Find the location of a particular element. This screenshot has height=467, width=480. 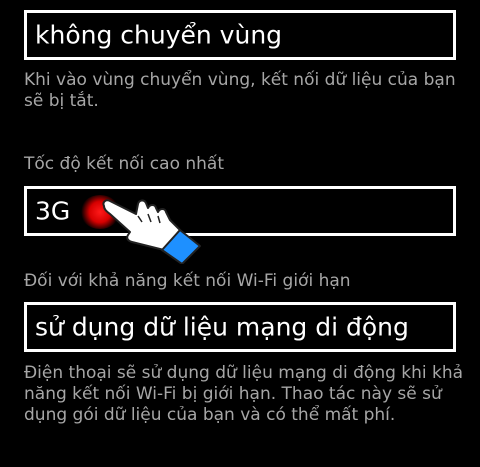

roaming-select-value: không chuyển vùng is located at coordinates (159, 35).